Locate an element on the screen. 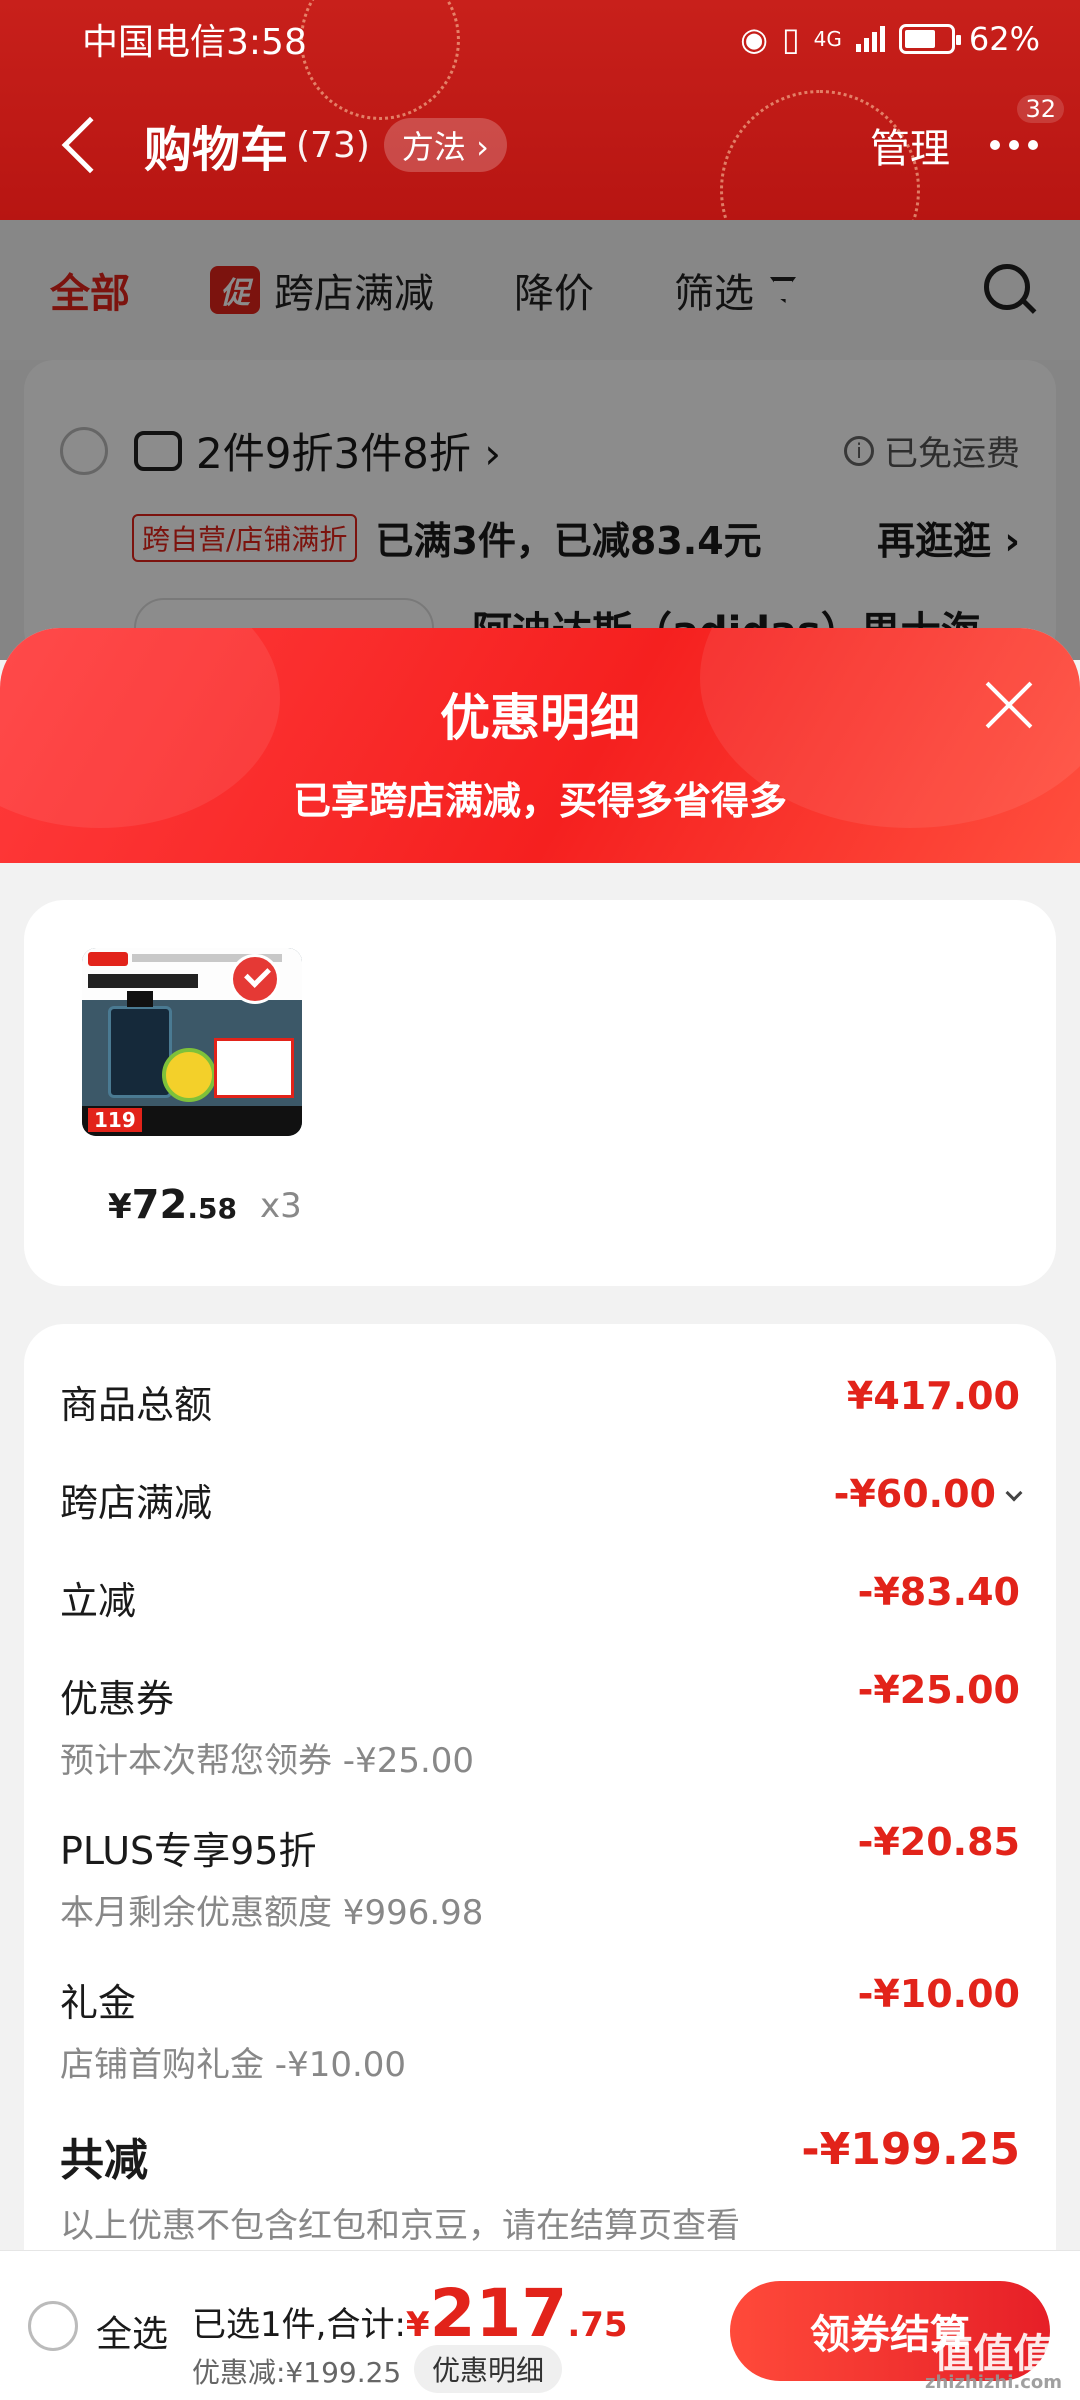 Image resolution: width=1080 pixels, height=2400 pixels. back-icon is located at coordinates (90, 145).